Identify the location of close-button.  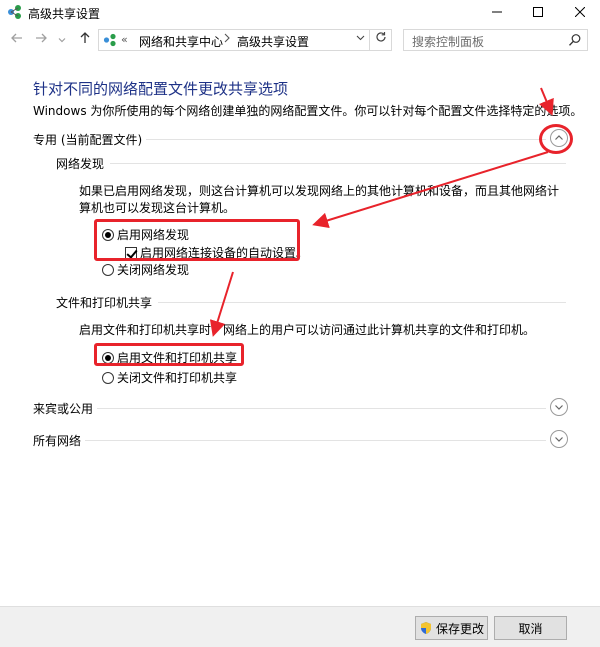
(580, 12).